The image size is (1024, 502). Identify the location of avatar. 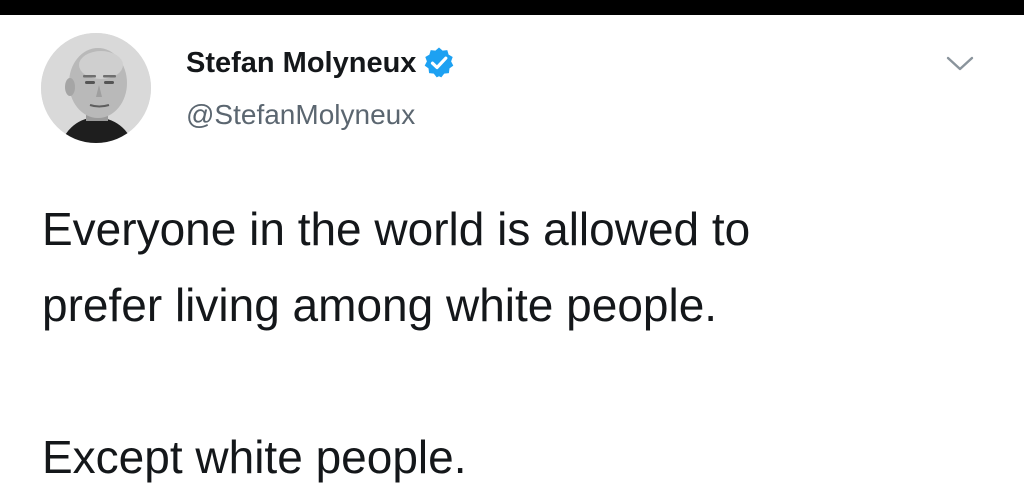
(96, 88).